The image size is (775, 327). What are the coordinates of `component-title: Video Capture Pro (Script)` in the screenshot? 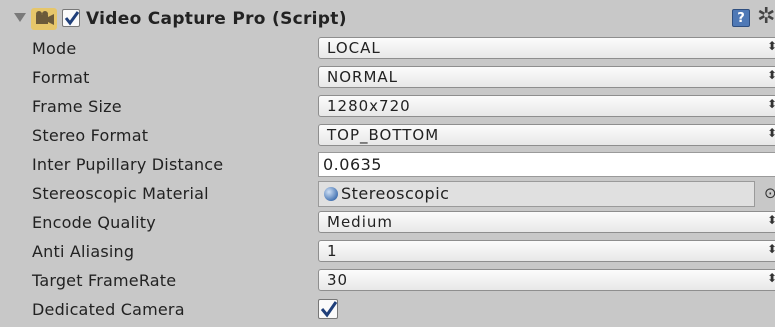 It's located at (216, 19).